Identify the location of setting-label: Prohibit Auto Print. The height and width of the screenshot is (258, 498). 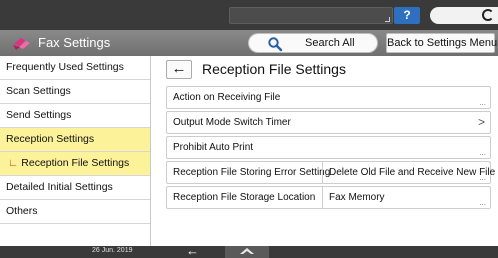
(213, 147).